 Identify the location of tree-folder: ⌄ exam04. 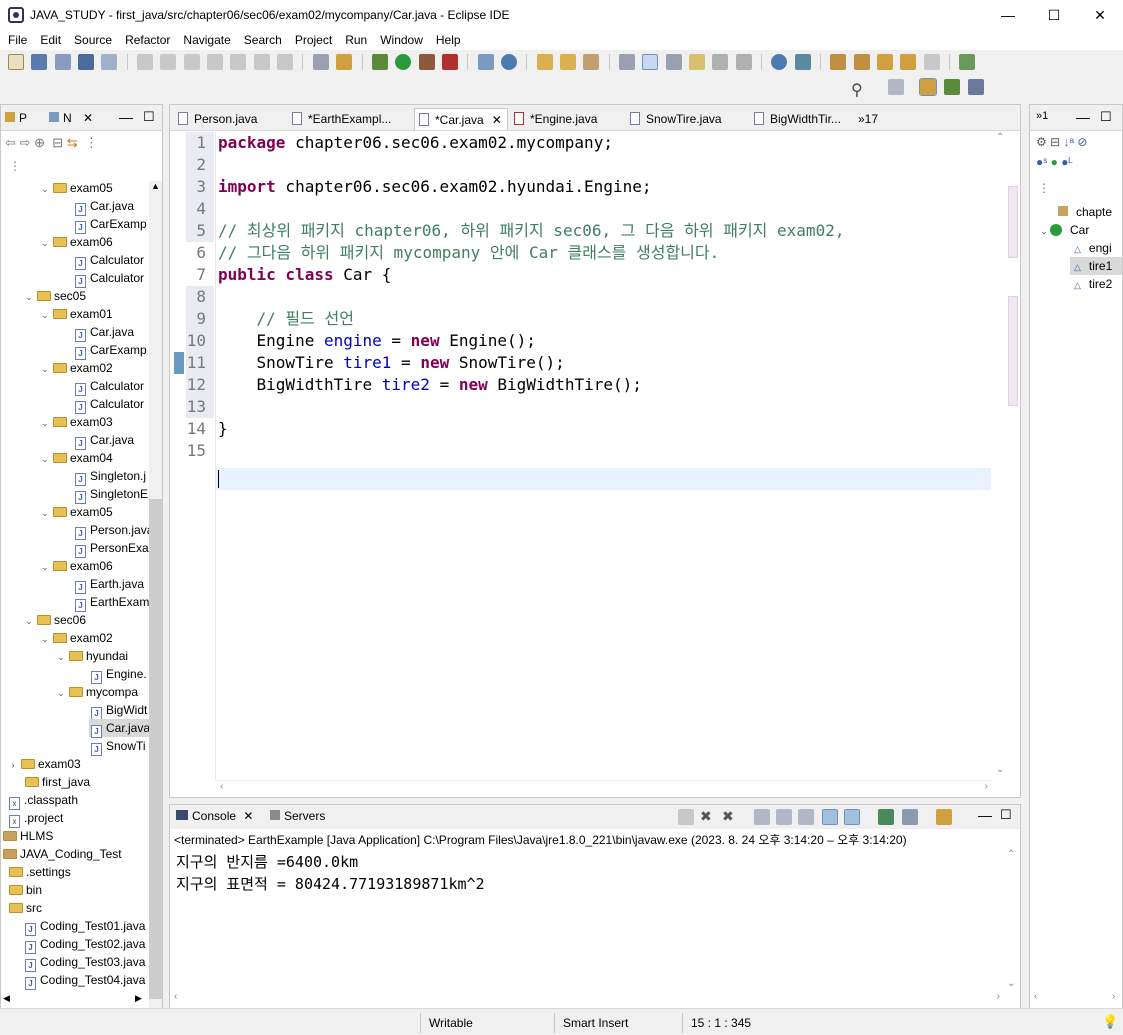
(75, 458).